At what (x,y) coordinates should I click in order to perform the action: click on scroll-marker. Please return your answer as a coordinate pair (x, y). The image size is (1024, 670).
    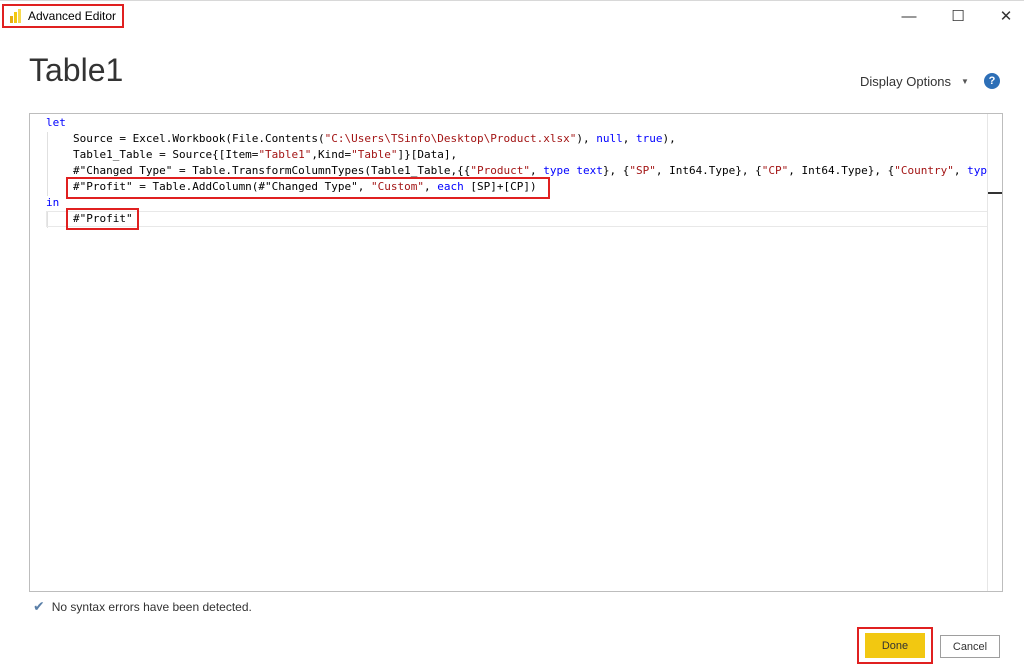
    Looking at the image, I should click on (995, 193).